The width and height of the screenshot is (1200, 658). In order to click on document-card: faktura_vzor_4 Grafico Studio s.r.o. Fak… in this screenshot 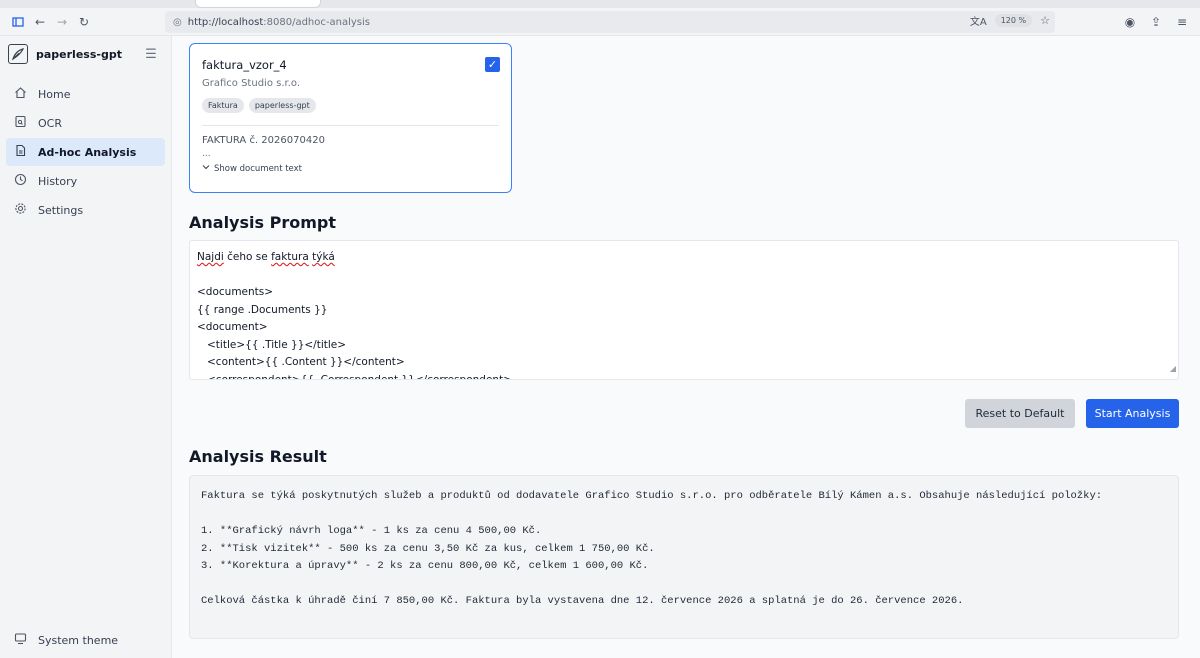, I will do `click(350, 118)`.